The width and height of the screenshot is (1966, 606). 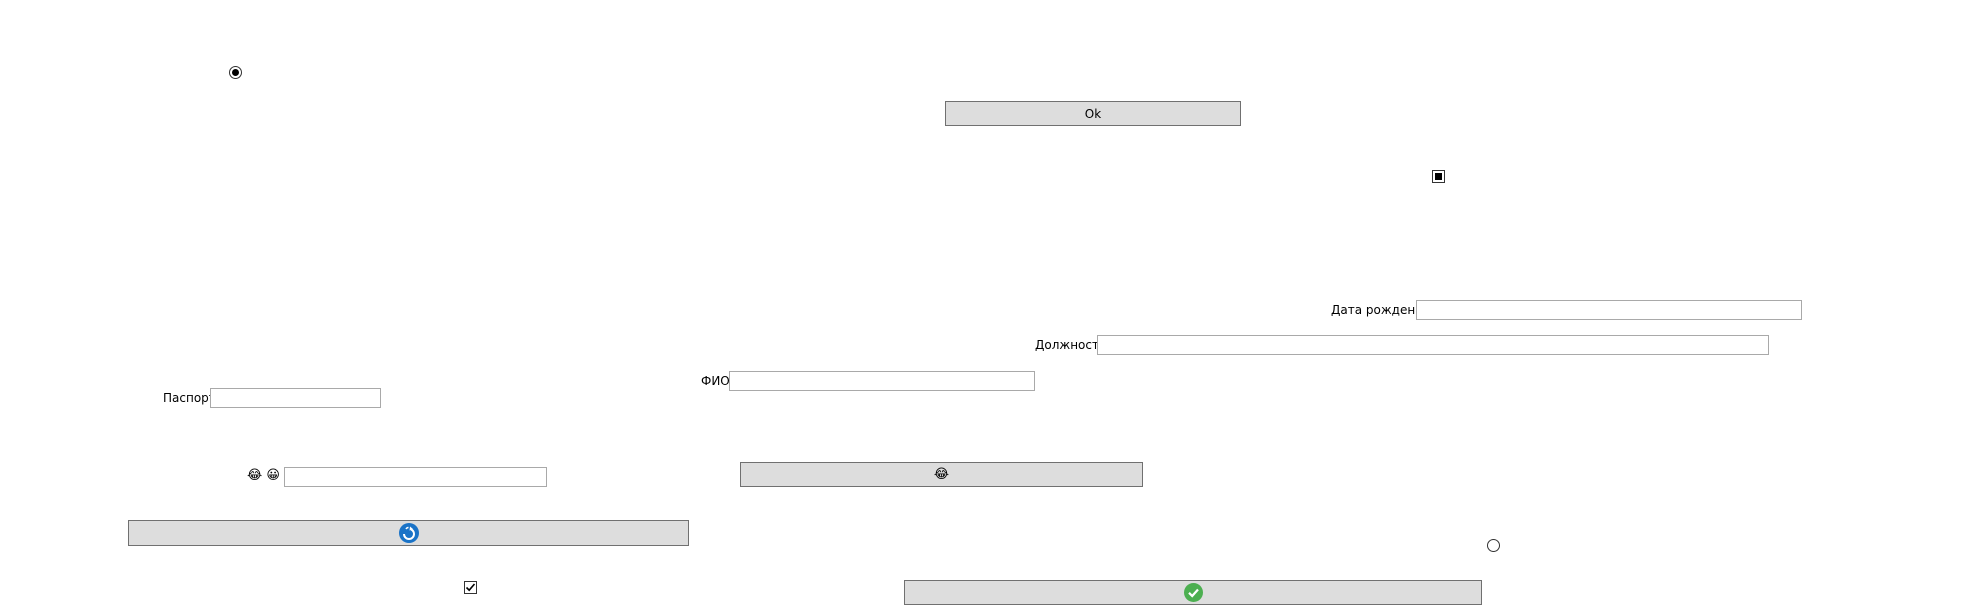 I want to click on emoji-input, so click(x=415, y=477).